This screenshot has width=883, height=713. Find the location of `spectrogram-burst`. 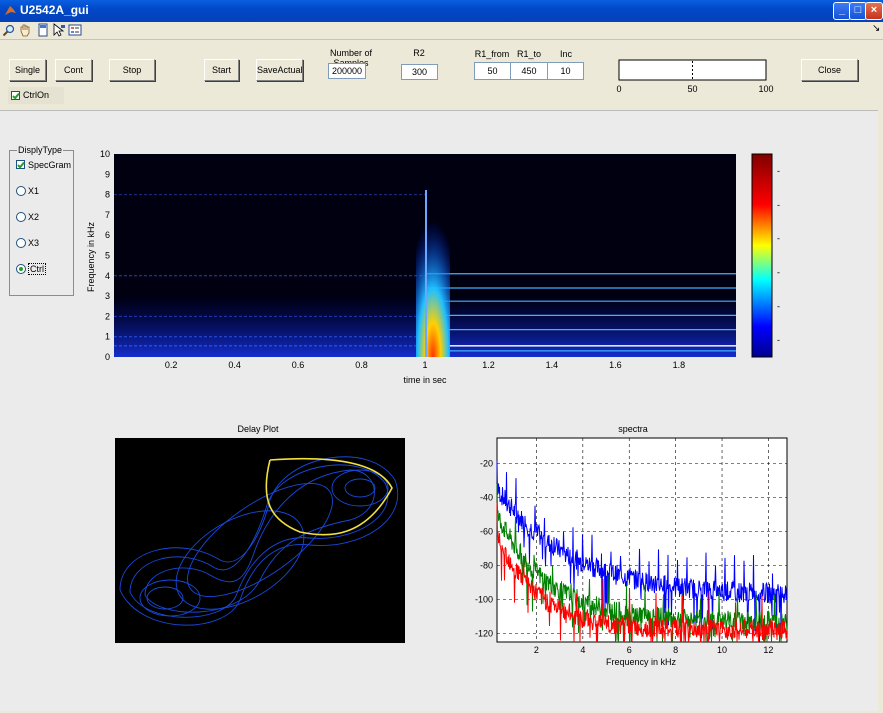

spectrogram-burst is located at coordinates (433, 281).